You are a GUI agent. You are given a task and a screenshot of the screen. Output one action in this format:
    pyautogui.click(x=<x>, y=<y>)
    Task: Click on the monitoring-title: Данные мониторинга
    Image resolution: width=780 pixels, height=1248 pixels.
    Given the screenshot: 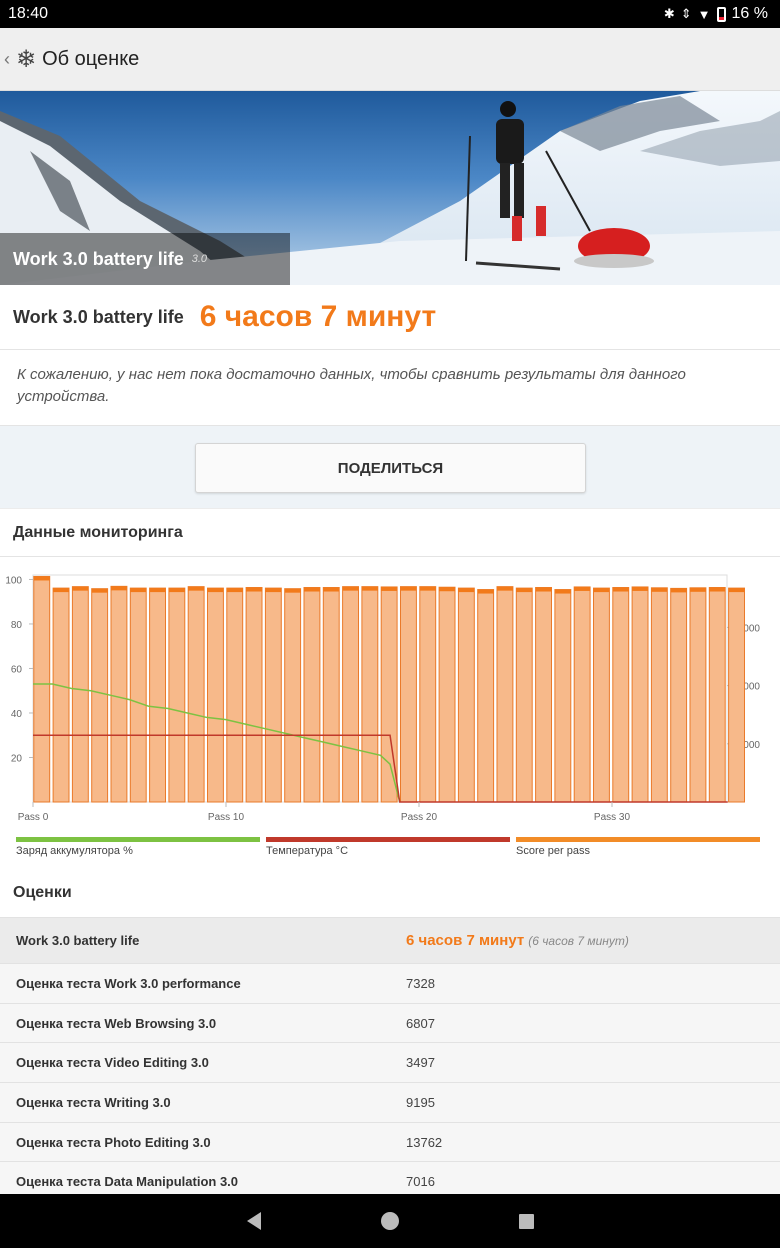 What is the action you would take?
    pyautogui.click(x=390, y=533)
    